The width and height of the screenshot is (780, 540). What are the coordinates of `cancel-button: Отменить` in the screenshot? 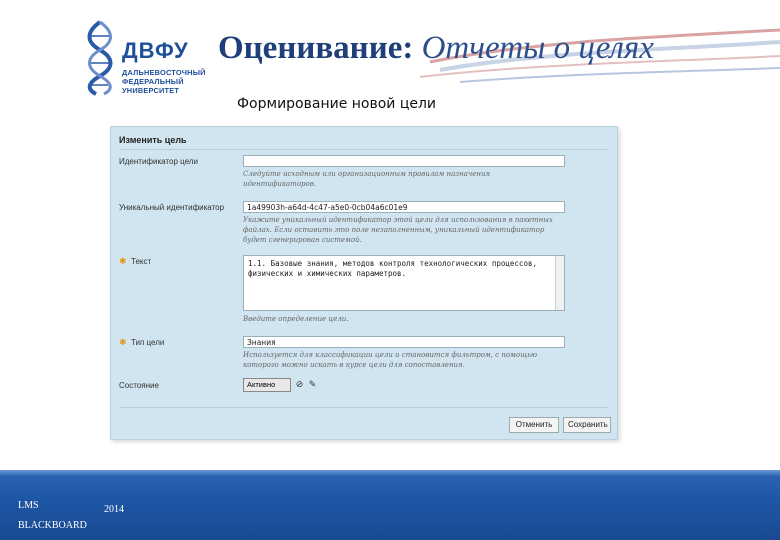 It's located at (534, 425).